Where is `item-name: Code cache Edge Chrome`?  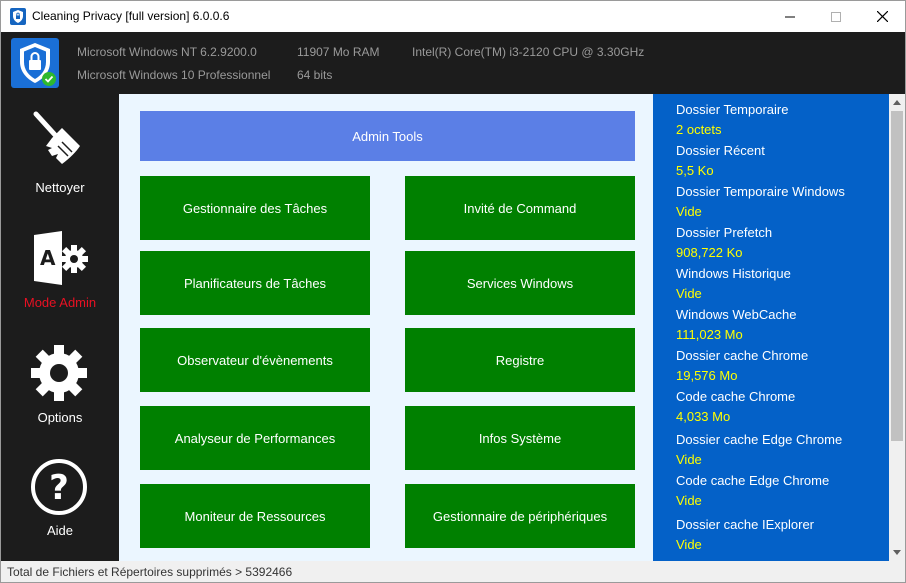 item-name: Code cache Edge Chrome is located at coordinates (753, 480).